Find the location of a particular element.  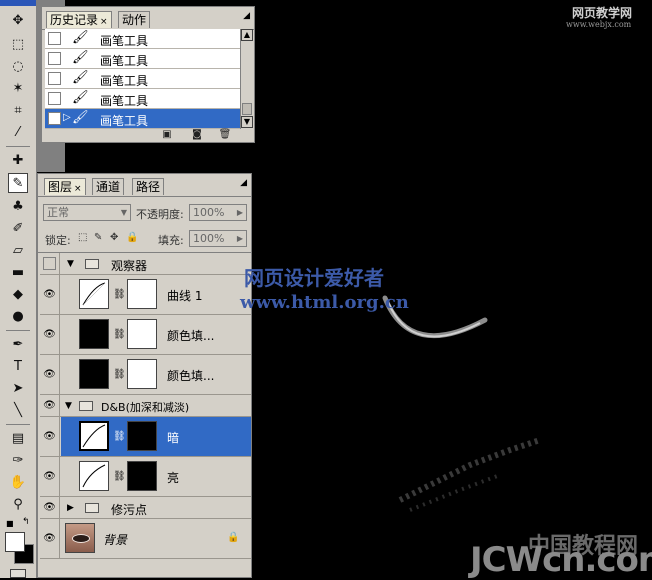

slice-icon: ⁄ is located at coordinates (18, 132).